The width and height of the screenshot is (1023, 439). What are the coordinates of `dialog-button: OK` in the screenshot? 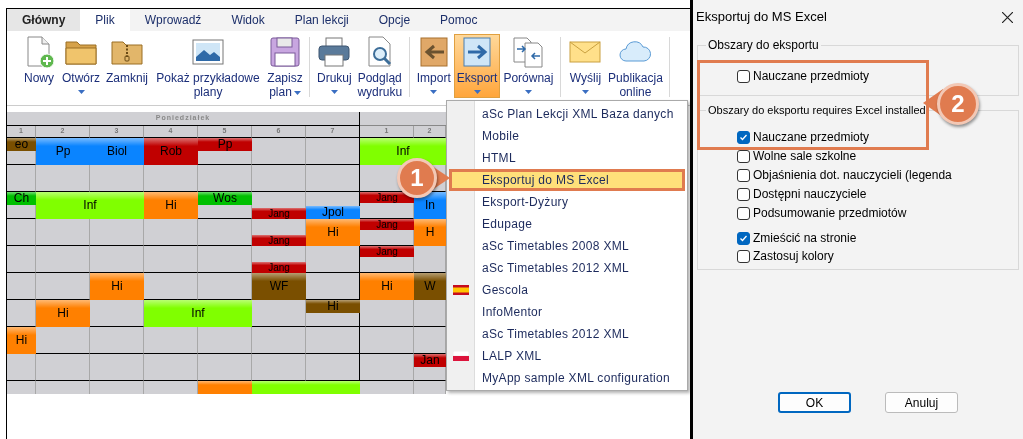 It's located at (814, 402).